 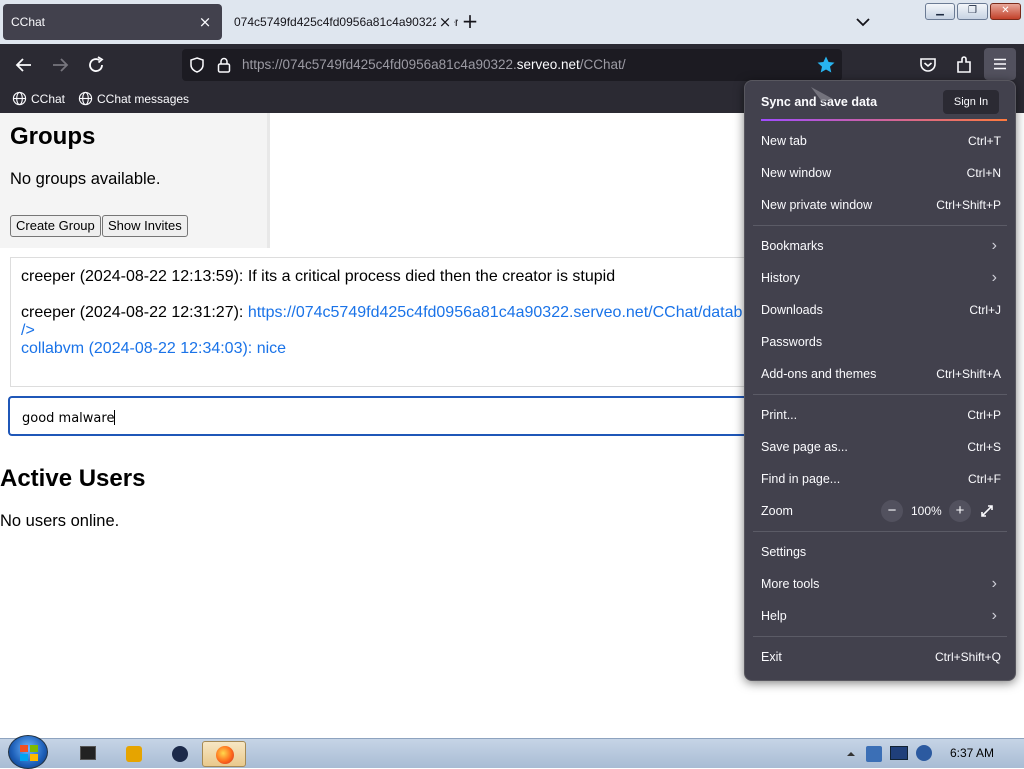 What do you see at coordinates (881, 205) in the screenshot?
I see `menu-item-new-private-window: New private window Ctrl+Shift+P` at bounding box center [881, 205].